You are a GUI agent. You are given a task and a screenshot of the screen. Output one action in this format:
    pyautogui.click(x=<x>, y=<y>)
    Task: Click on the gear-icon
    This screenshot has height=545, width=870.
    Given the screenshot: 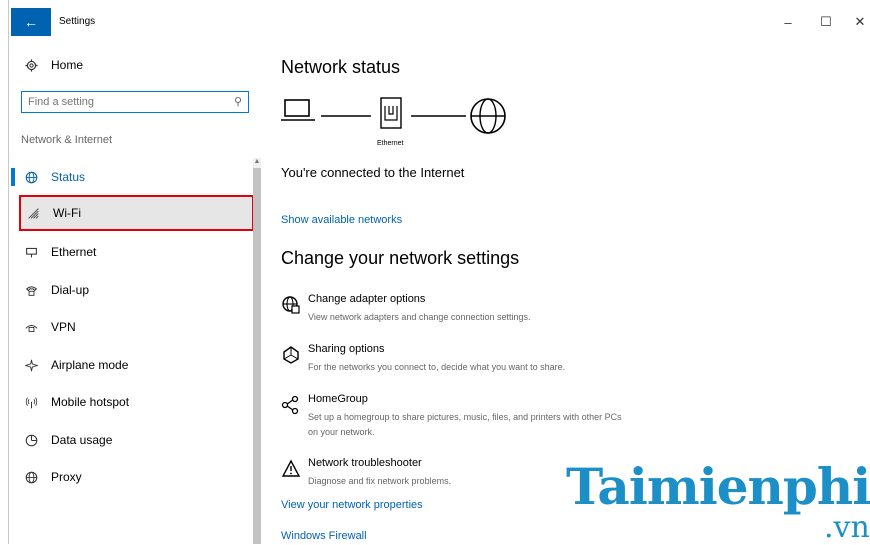 What is the action you would take?
    pyautogui.click(x=31, y=65)
    